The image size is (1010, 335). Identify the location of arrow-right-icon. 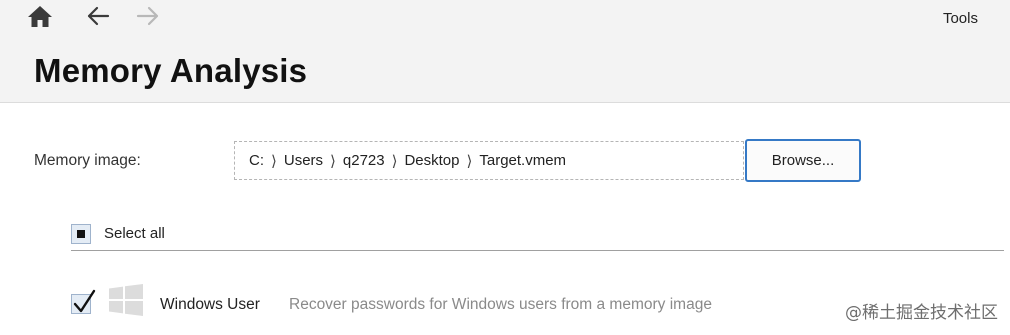
(148, 18).